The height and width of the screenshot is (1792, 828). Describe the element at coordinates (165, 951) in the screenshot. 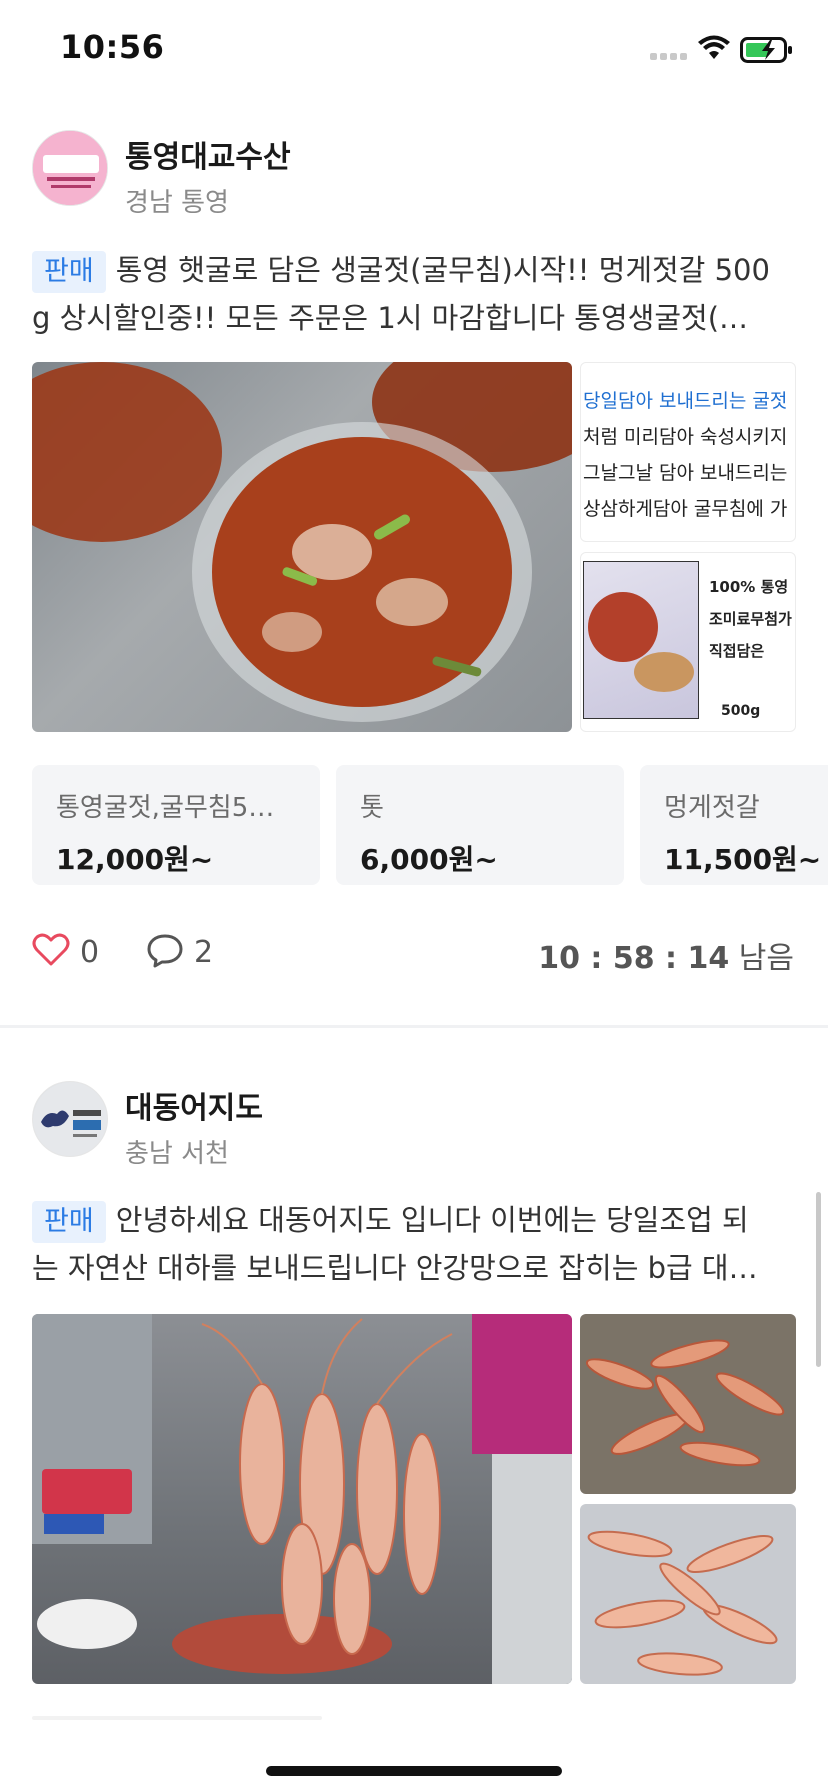

I see `comment-icon` at that location.